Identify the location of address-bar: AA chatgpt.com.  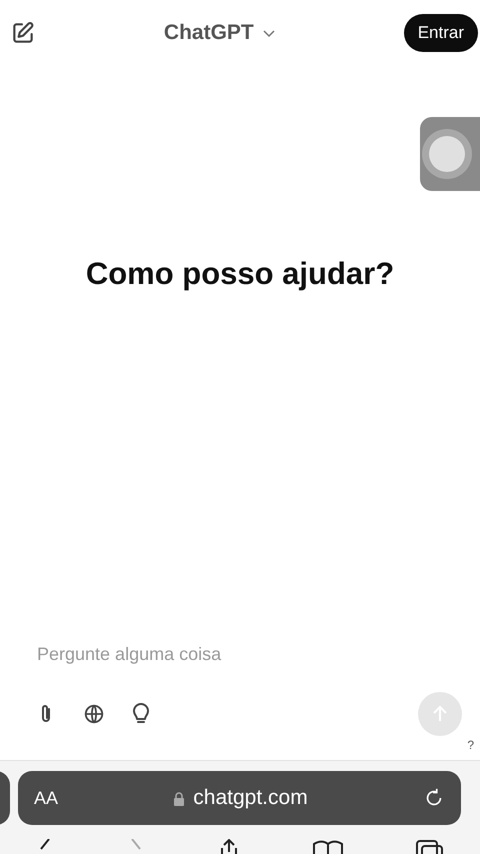
(239, 798).